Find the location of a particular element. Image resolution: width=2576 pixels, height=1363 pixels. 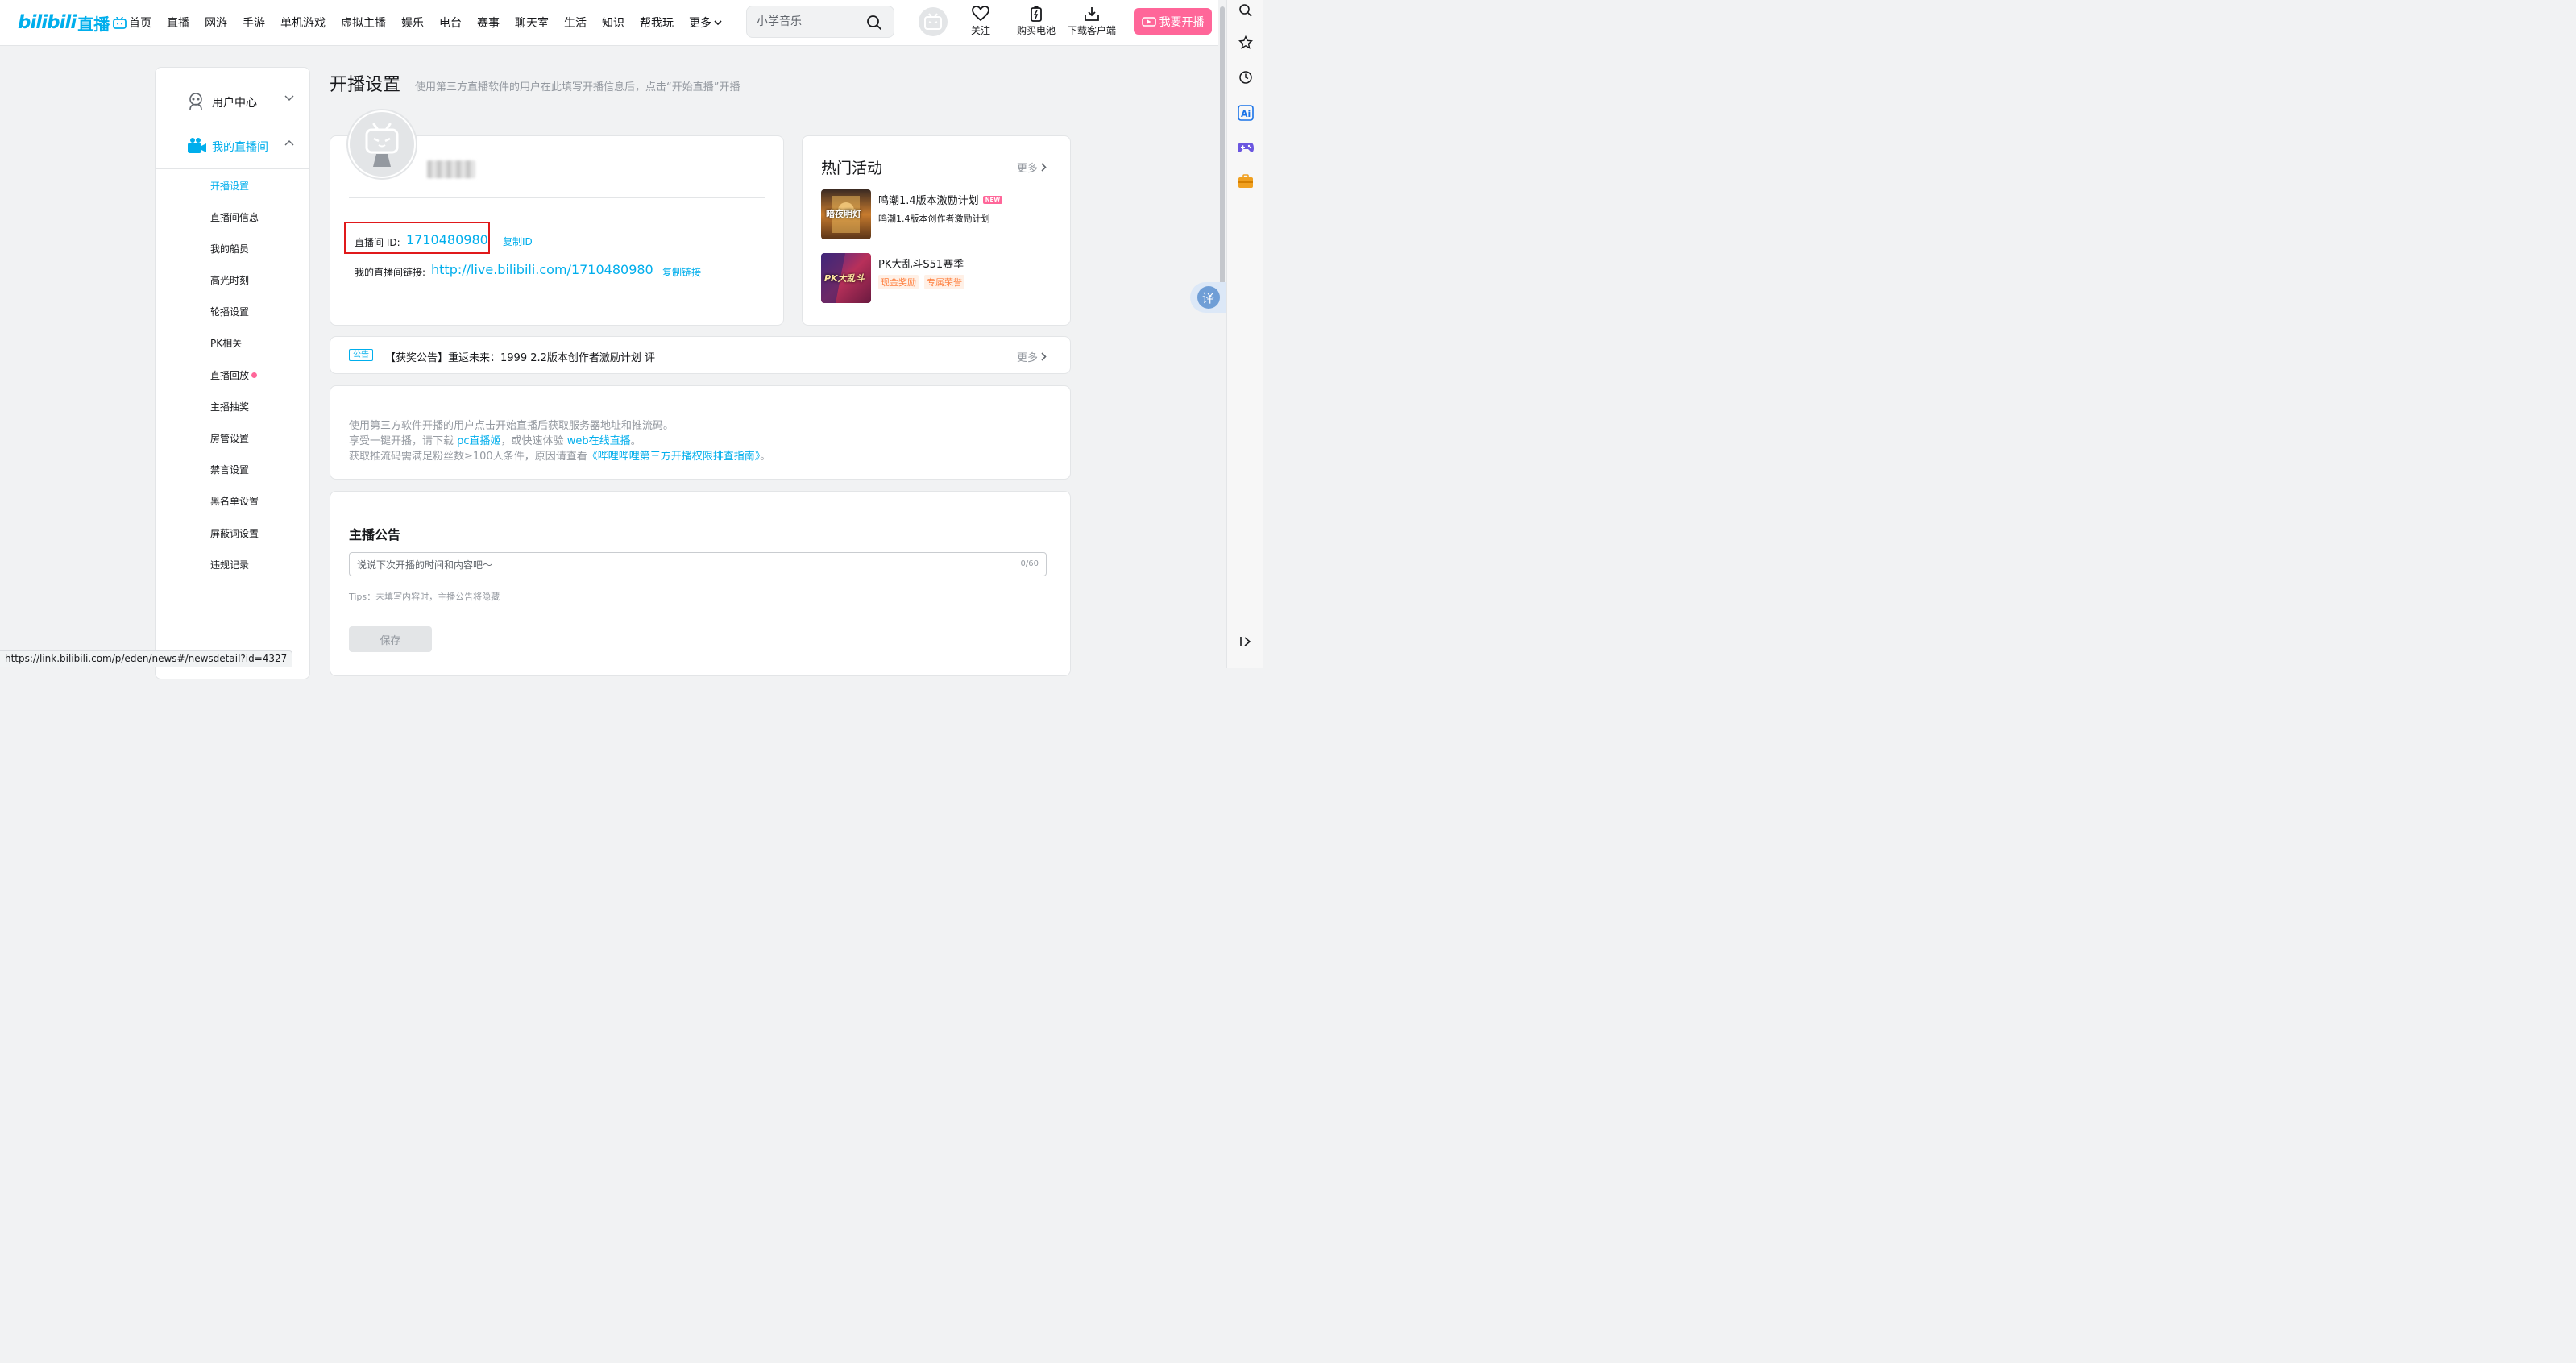

nav-item-radio: 电台 is located at coordinates (450, 23).